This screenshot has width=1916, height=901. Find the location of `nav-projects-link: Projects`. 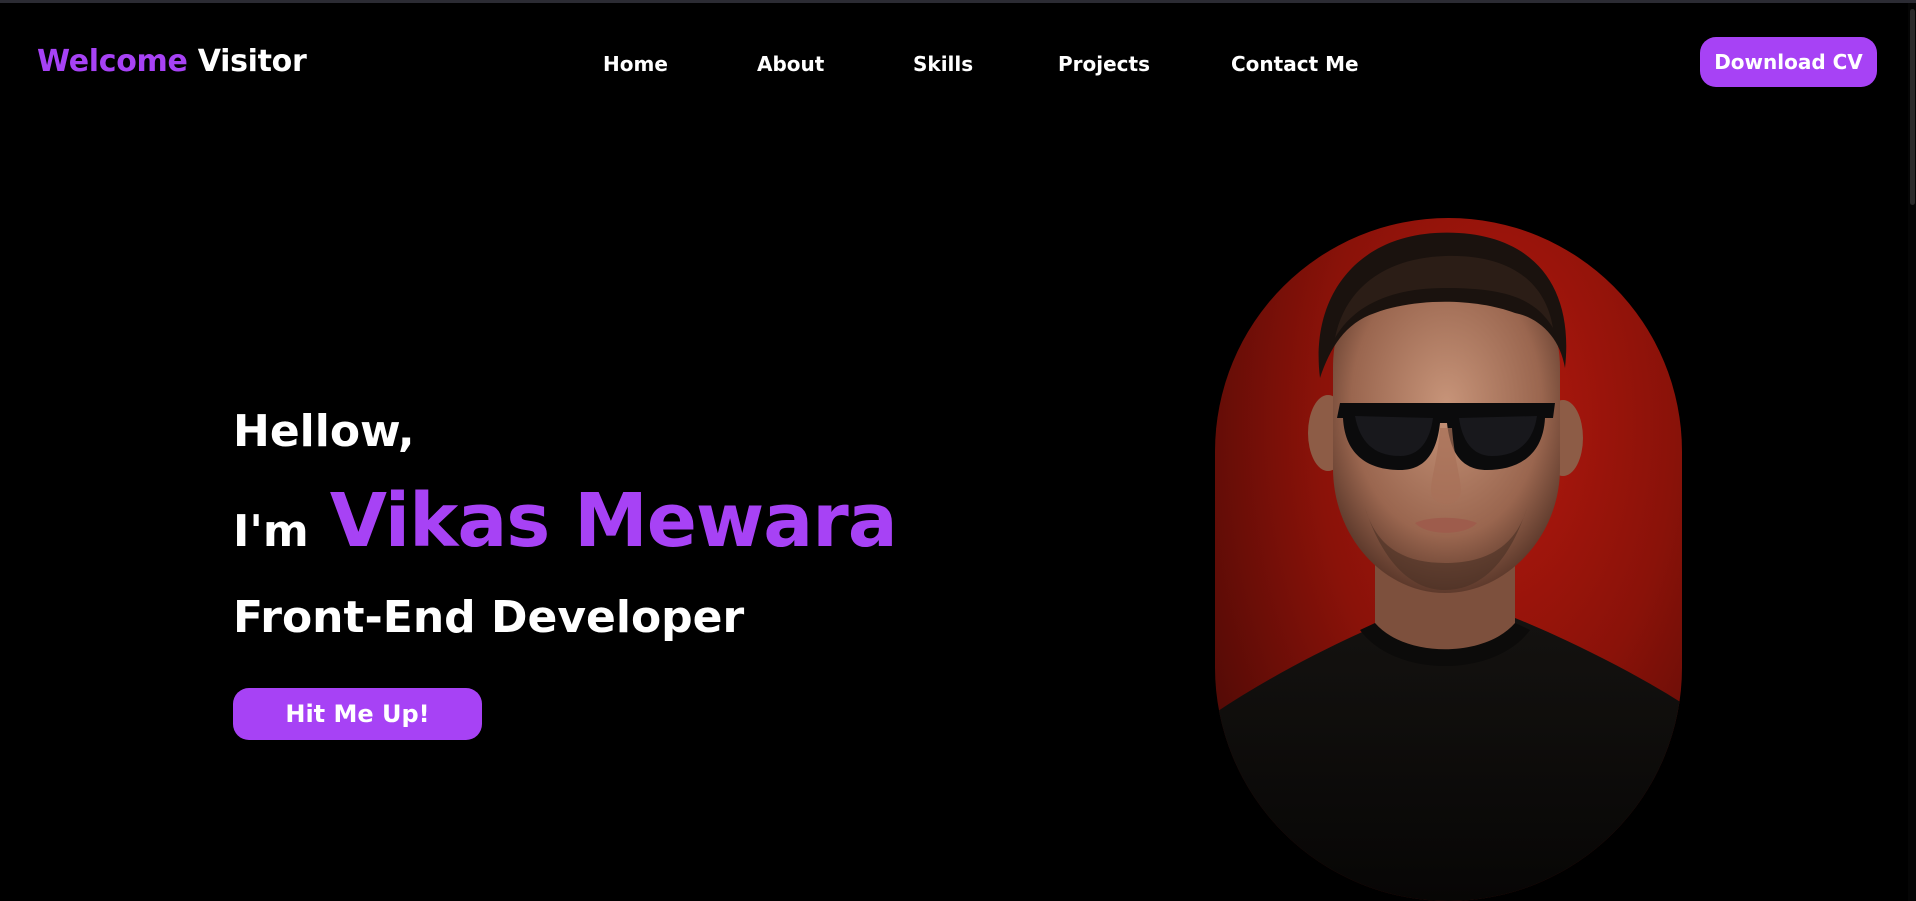

nav-projects-link: Projects is located at coordinates (1104, 64).